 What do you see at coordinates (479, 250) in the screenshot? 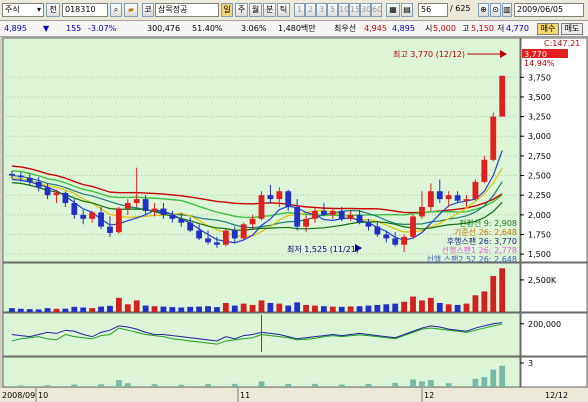
I see `legend-entry: 선행스팬1 26: 2,778` at bounding box center [479, 250].